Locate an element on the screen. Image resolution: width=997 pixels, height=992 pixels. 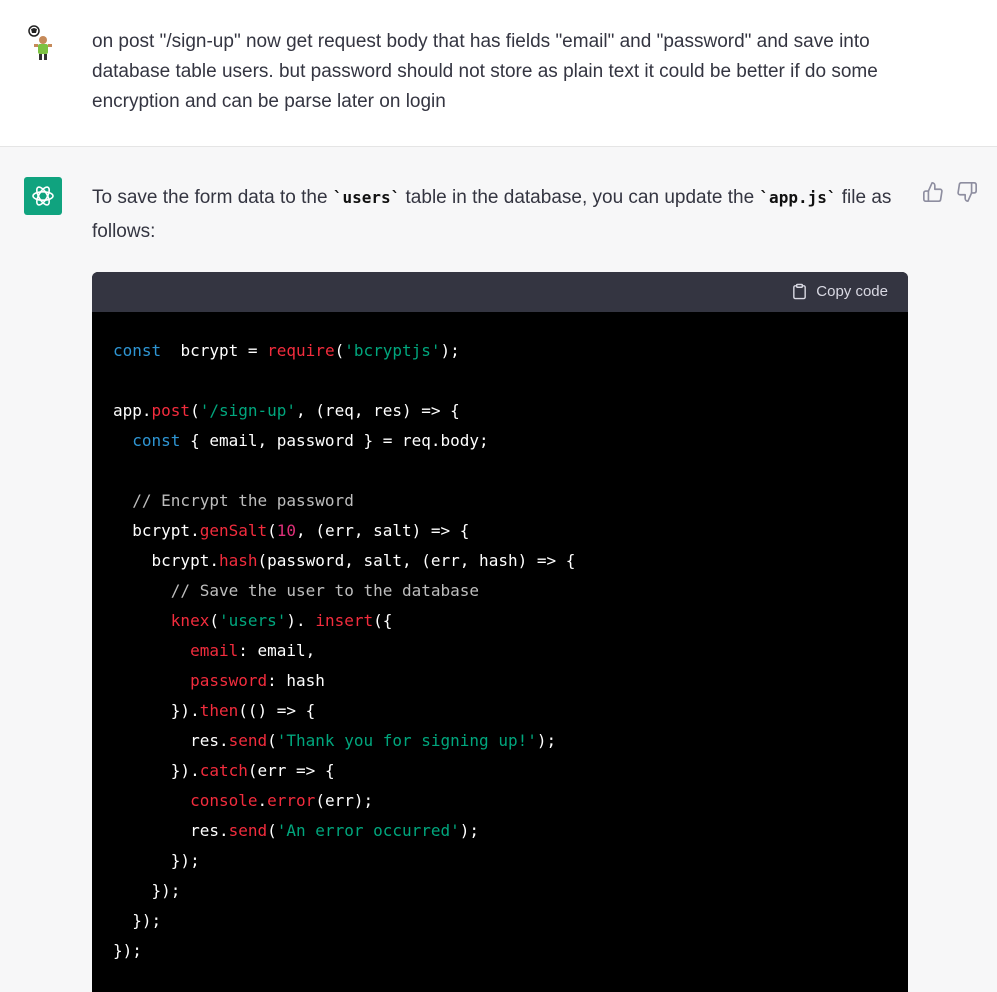
code-token: hash is located at coordinates (238, 560).